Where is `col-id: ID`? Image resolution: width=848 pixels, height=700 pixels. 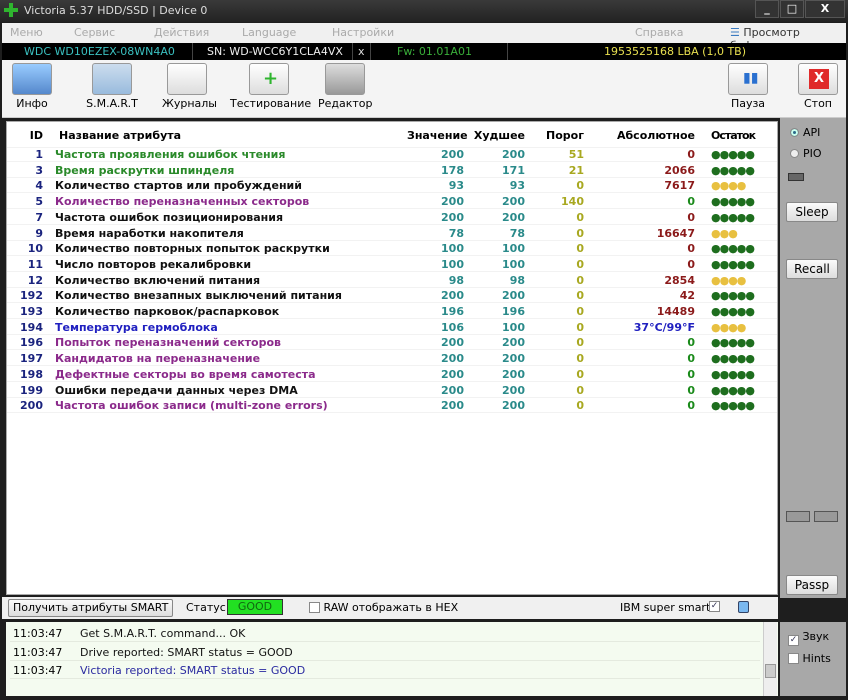
col-id: ID is located at coordinates (25, 135).